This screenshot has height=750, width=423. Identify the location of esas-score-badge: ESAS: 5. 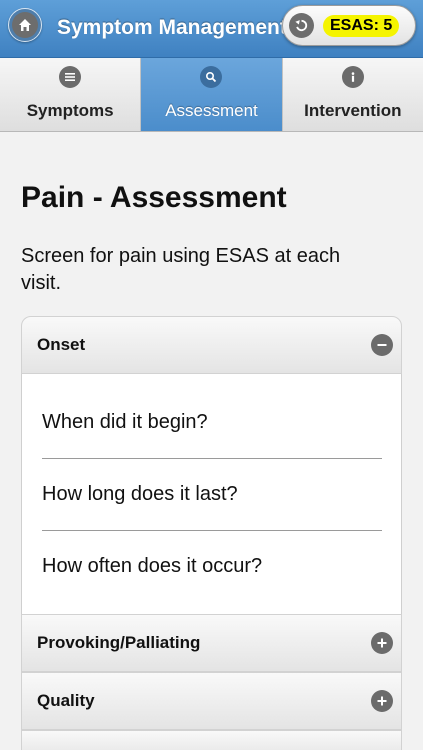
(361, 26).